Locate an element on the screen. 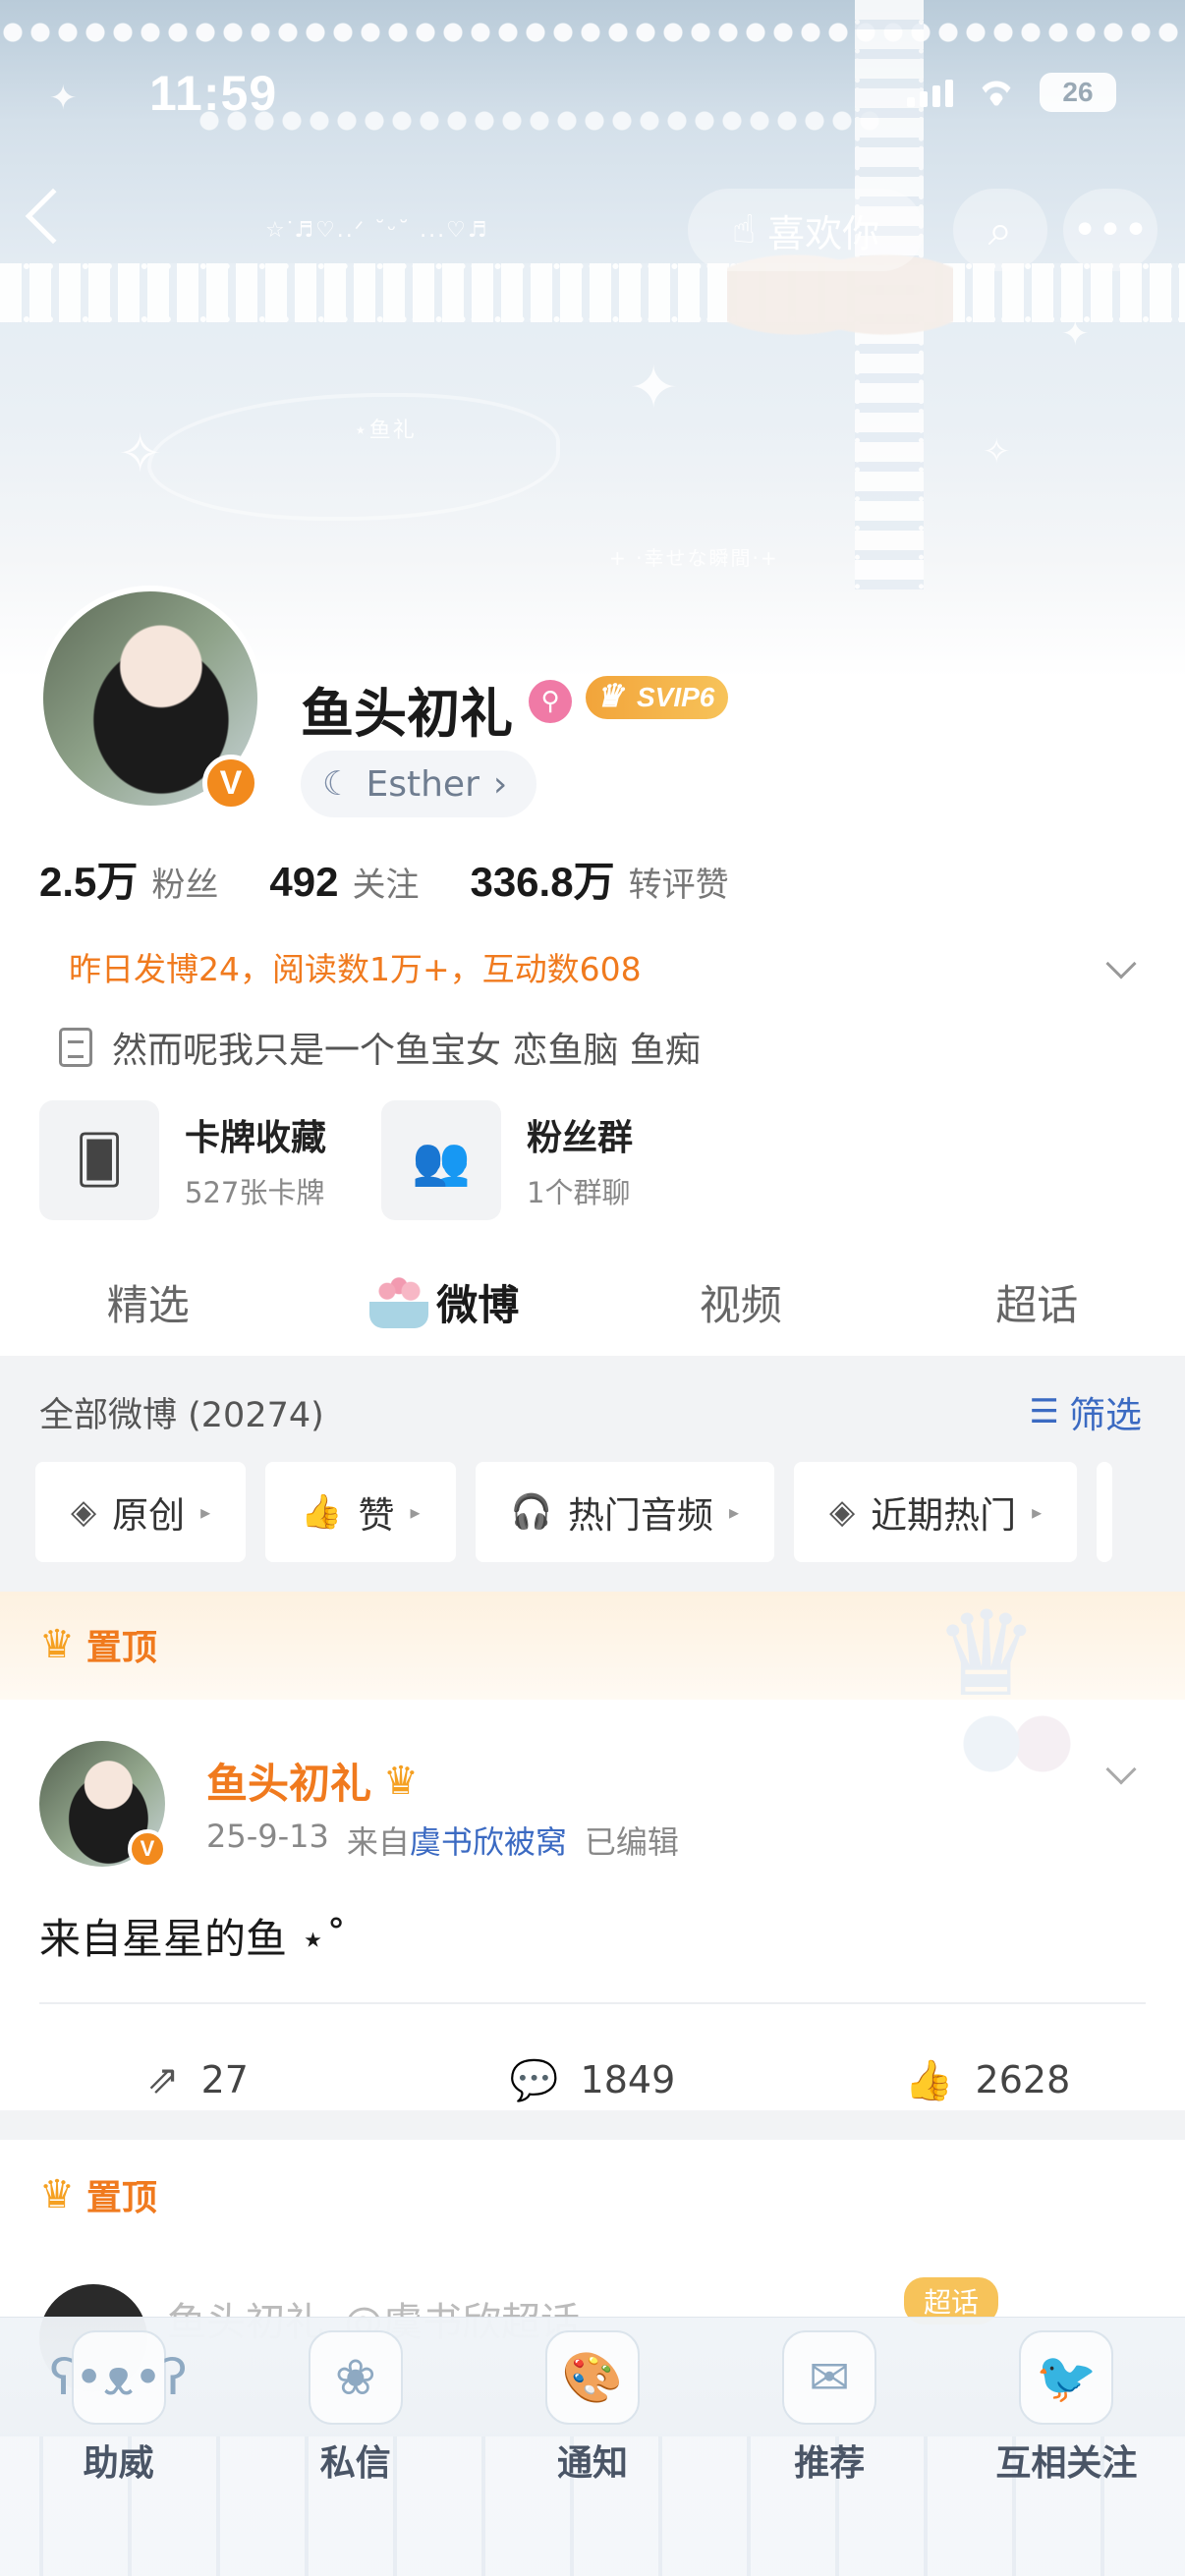  stamp-icon: ✉ is located at coordinates (830, 2377).